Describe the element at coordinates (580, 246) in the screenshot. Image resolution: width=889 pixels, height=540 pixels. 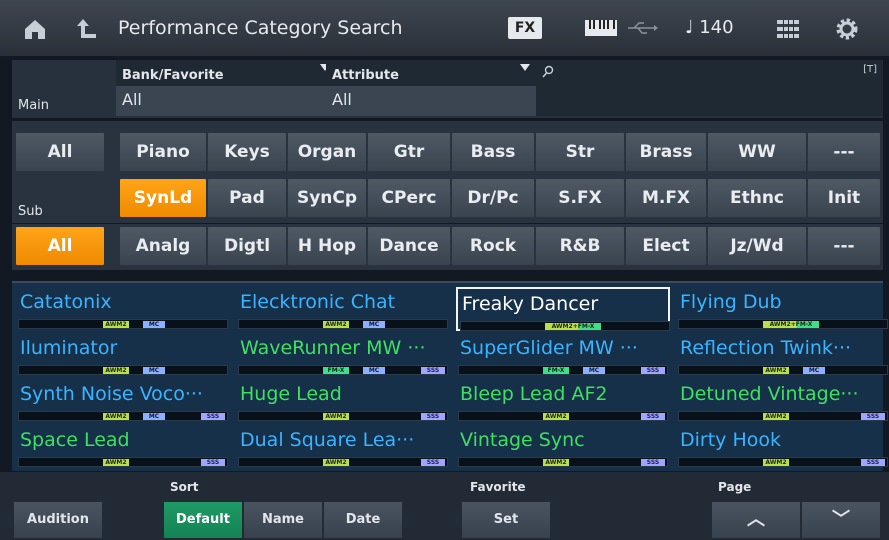
I see `sub-r-b-button: R&B` at that location.